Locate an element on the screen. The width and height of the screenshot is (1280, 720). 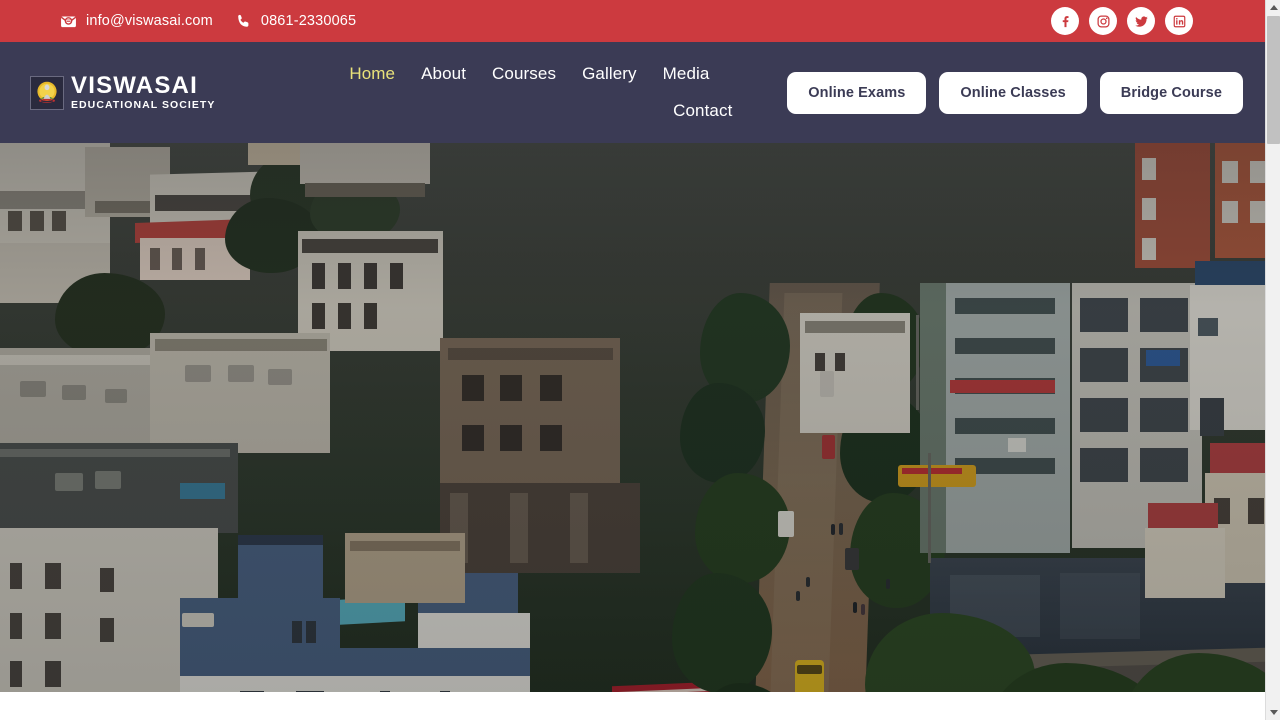
scrollbar-down-arrow is located at coordinates (1273, 712).